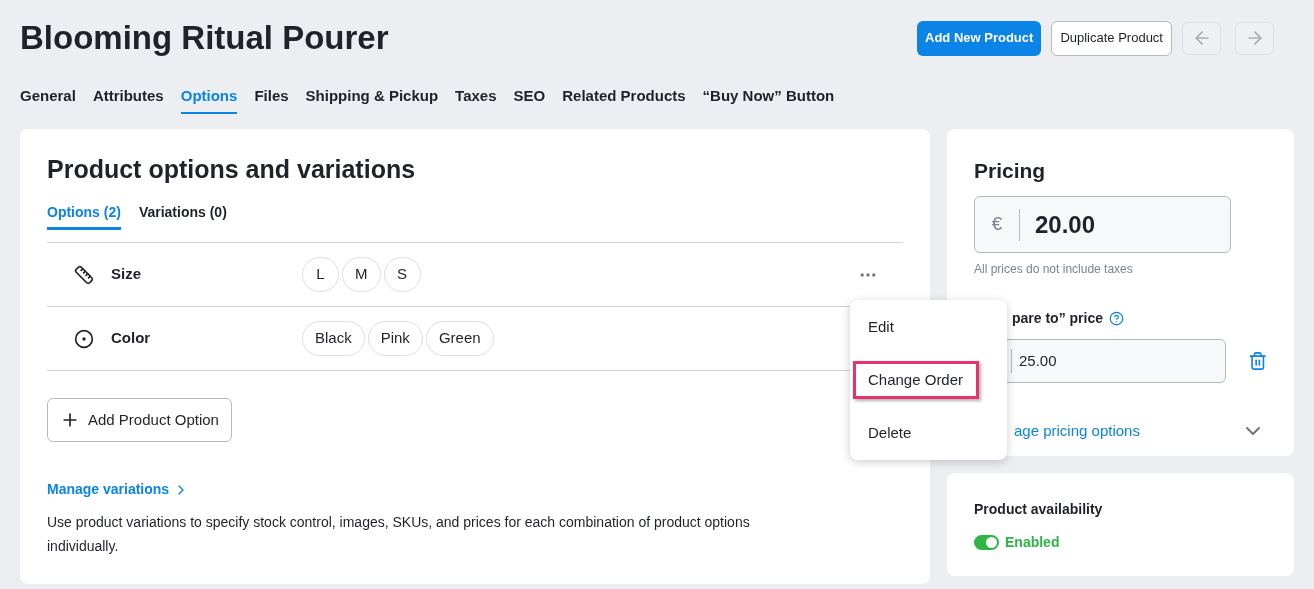 Image resolution: width=1314 pixels, height=589 pixels. Describe the element at coordinates (84, 274) in the screenshot. I see `ruler-icon` at that location.